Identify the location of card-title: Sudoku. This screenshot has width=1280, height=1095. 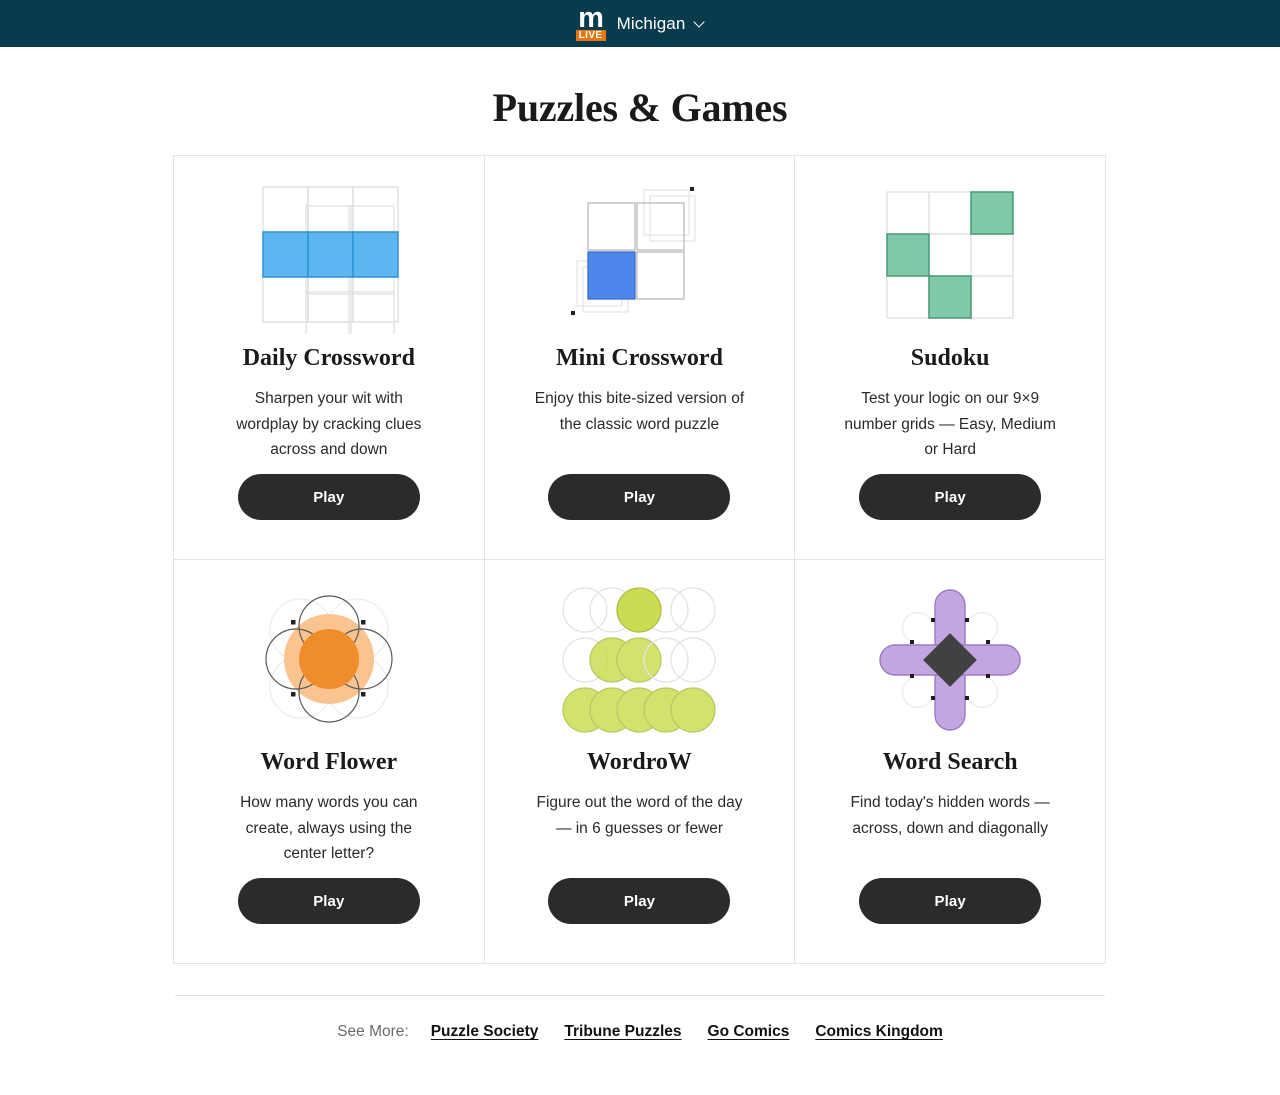
(950, 358).